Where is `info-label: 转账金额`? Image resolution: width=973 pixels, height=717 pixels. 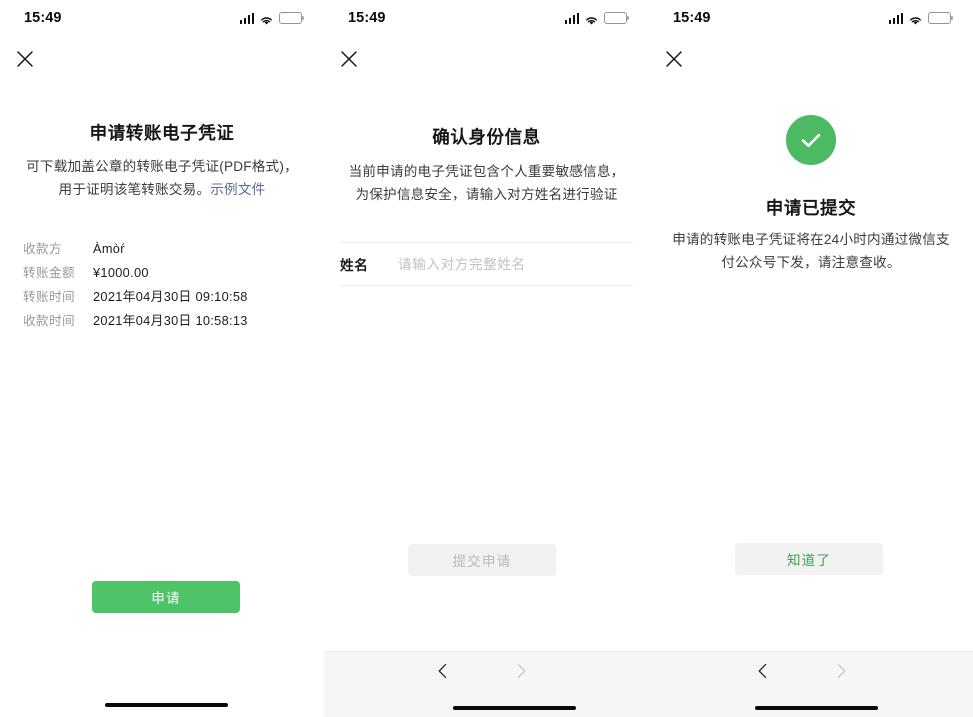 info-label: 转账金额 is located at coordinates (49, 273).